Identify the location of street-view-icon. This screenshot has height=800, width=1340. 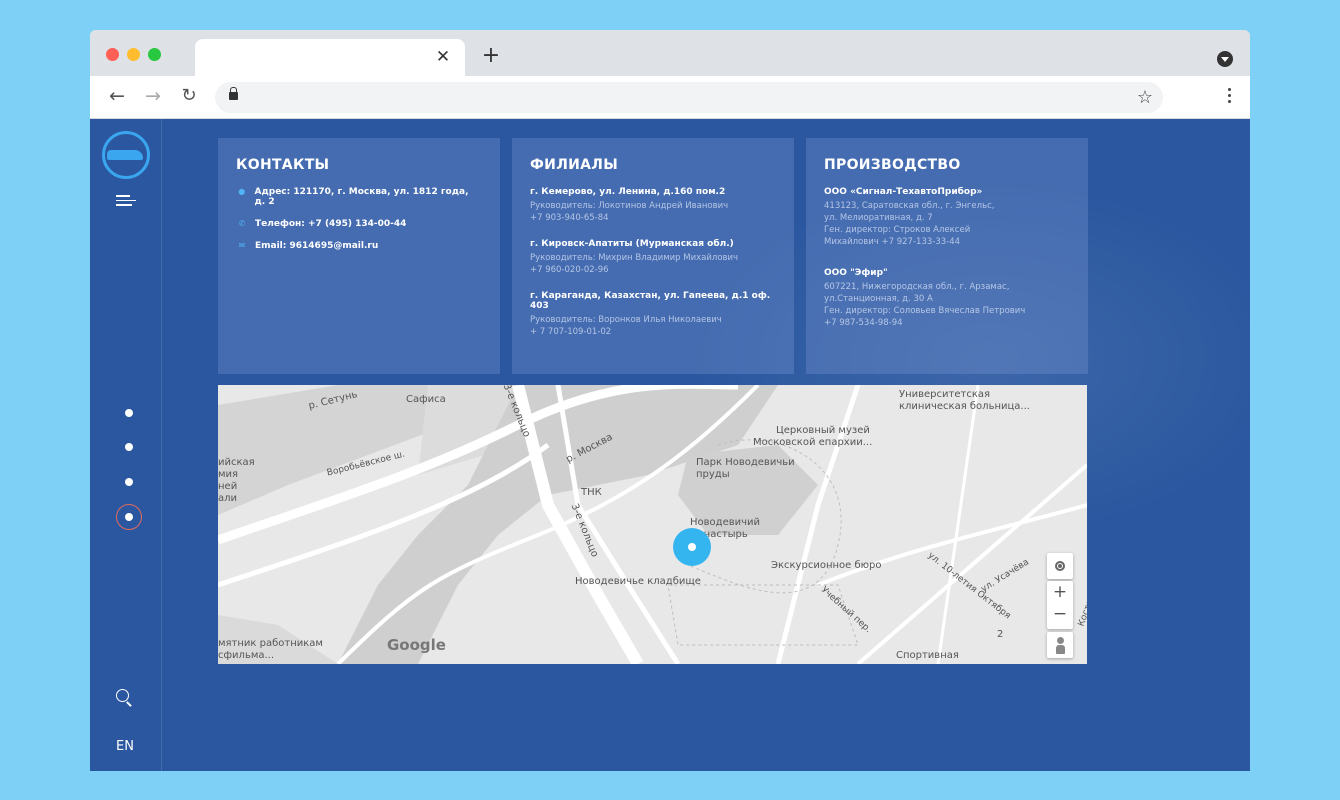
(1060, 645).